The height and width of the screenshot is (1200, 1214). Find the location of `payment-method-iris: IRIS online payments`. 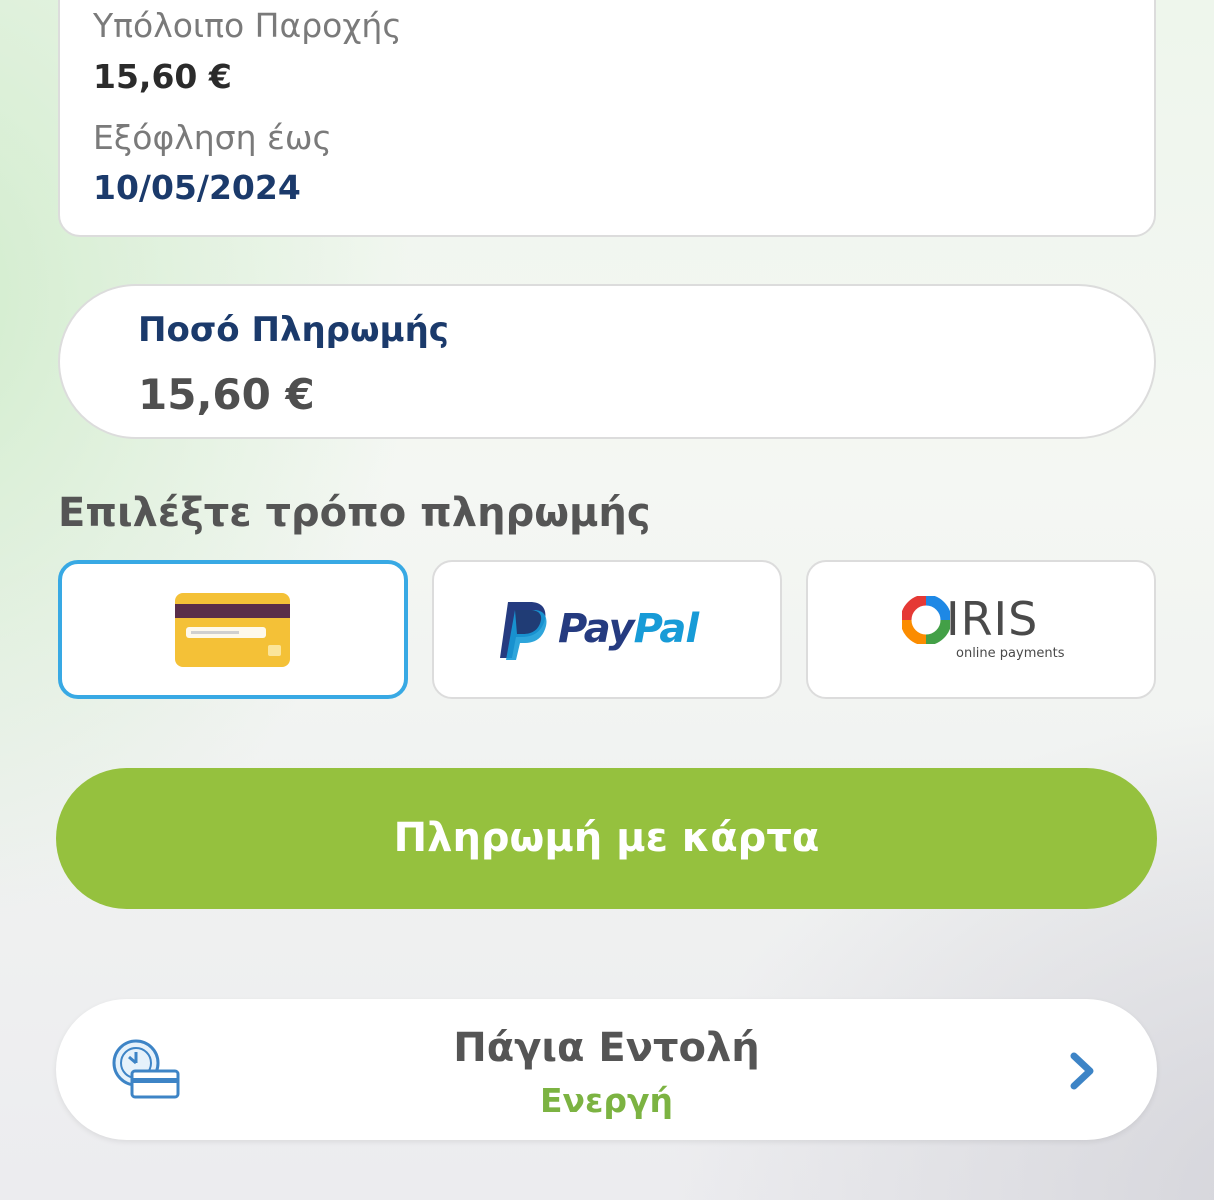

payment-method-iris: IRIS online payments is located at coordinates (981, 629).